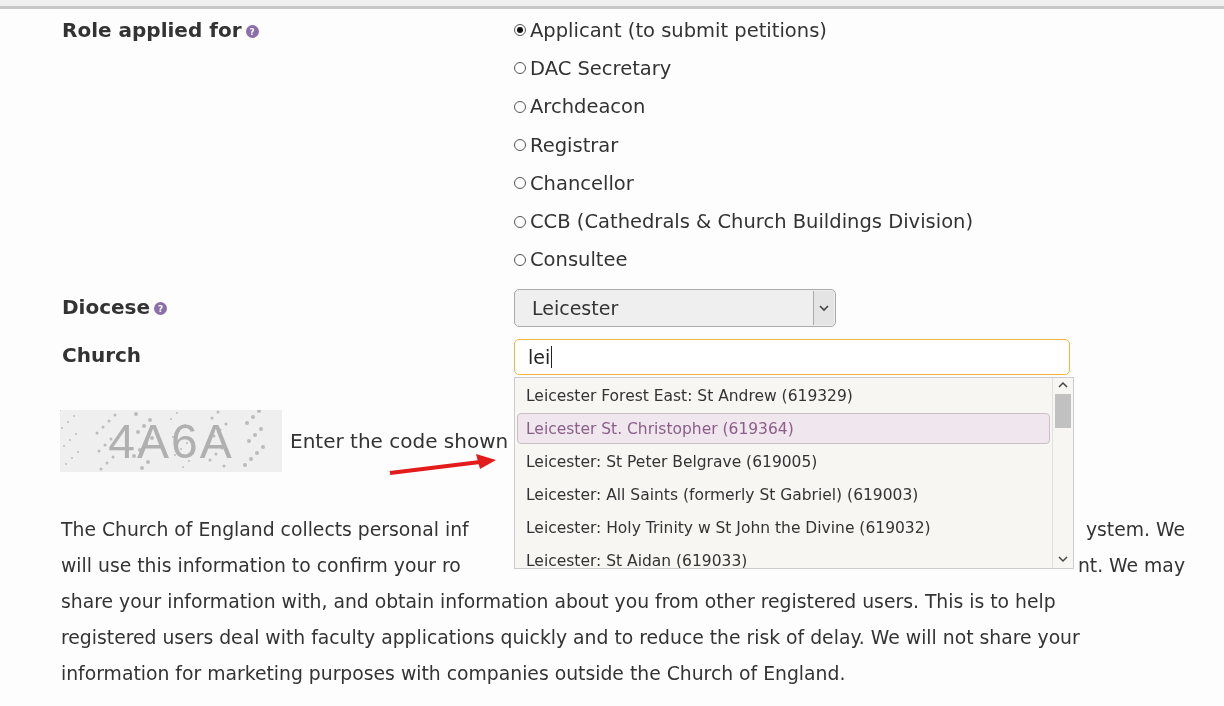  What do you see at coordinates (171, 441) in the screenshot?
I see `captcha-image: 4A6A` at bounding box center [171, 441].